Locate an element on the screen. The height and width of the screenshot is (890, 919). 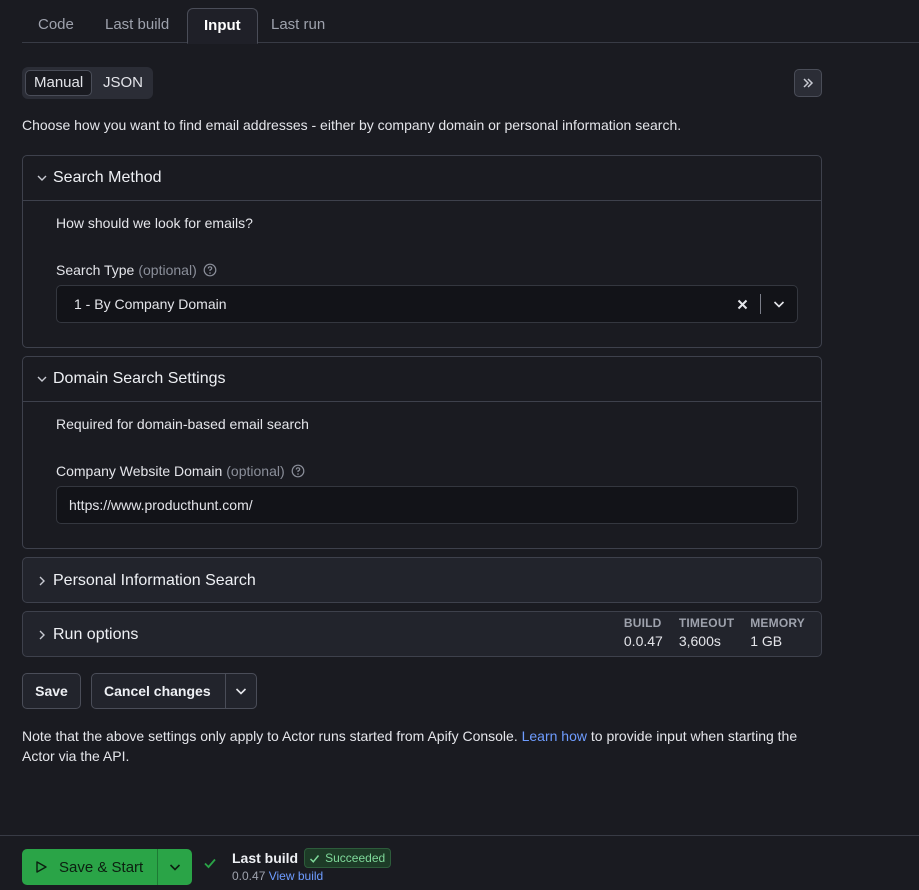
last-build-status: Last build Succeeded is located at coordinates (312, 858).